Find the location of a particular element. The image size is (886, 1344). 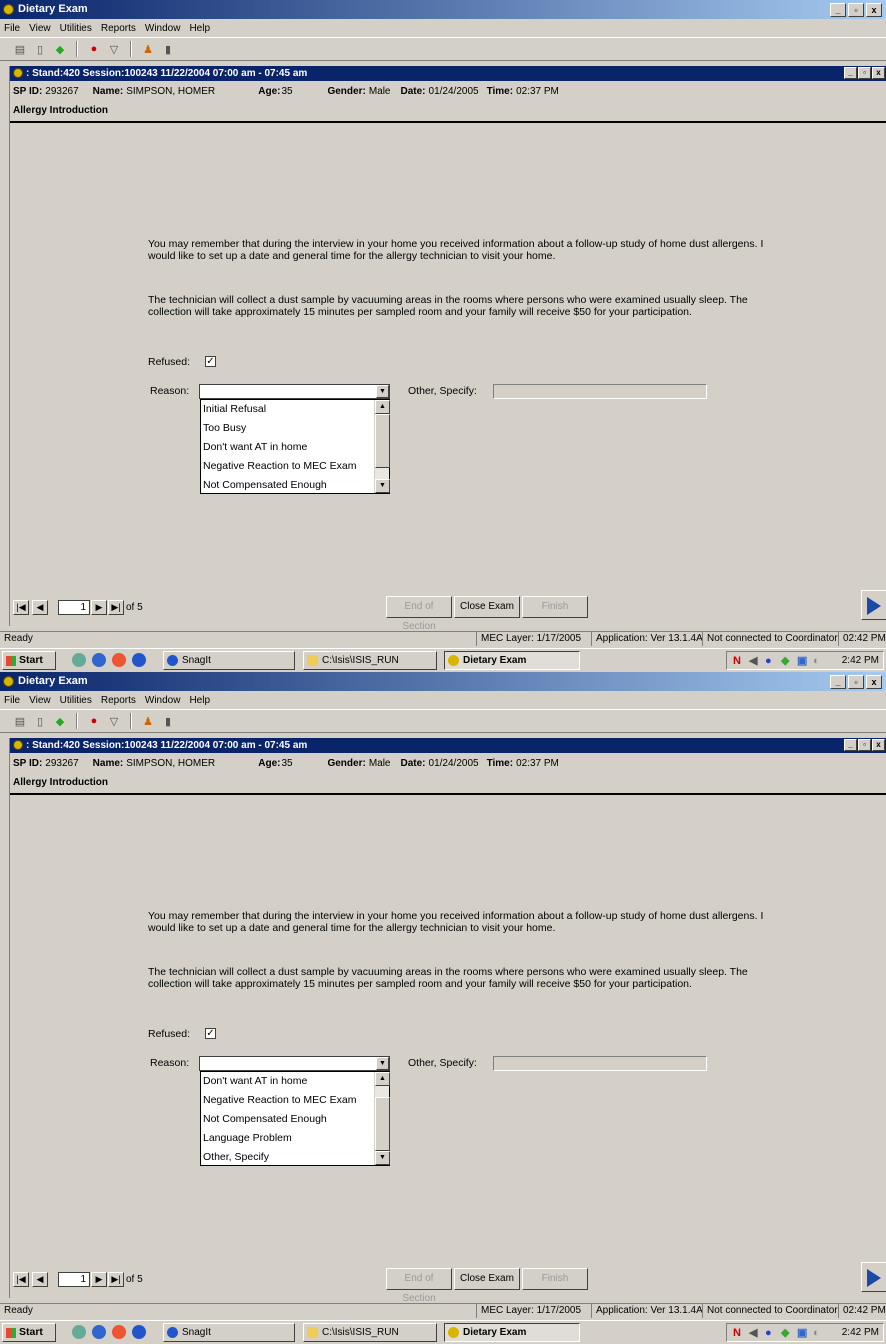

refused-checkbox: ✓ is located at coordinates (210, 1033).